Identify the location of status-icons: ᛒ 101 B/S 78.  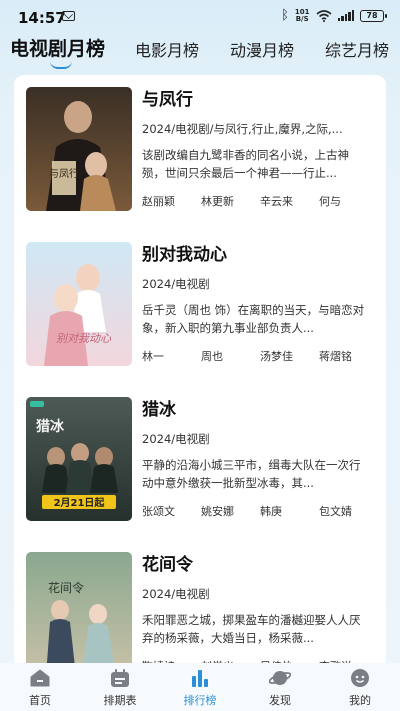
(334, 15).